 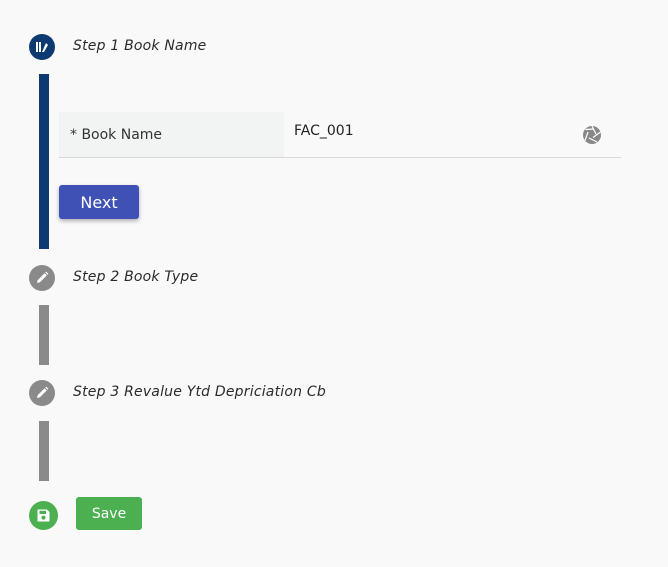 What do you see at coordinates (44, 451) in the screenshot?
I see `step-3-rail` at bounding box center [44, 451].